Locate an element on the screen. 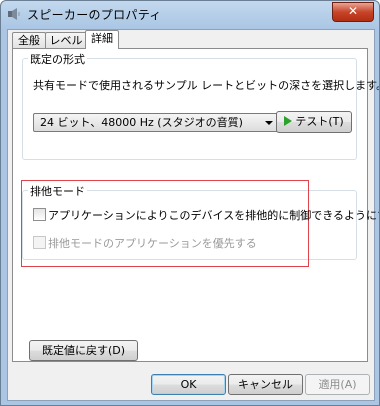 The width and height of the screenshot is (380, 406). apply-button: 適用(A) is located at coordinates (337, 384).